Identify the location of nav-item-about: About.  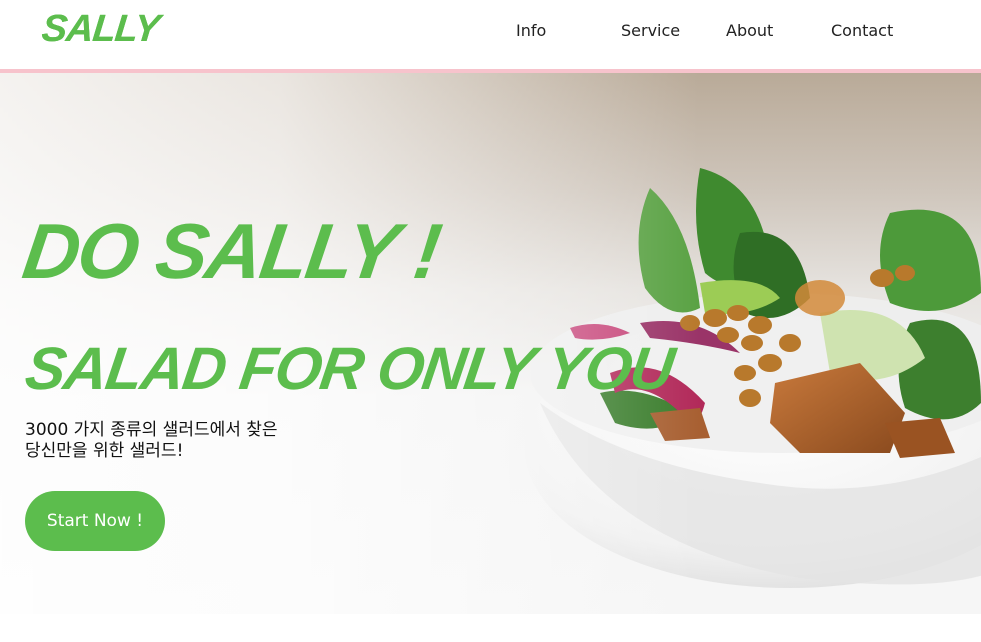
(749, 30).